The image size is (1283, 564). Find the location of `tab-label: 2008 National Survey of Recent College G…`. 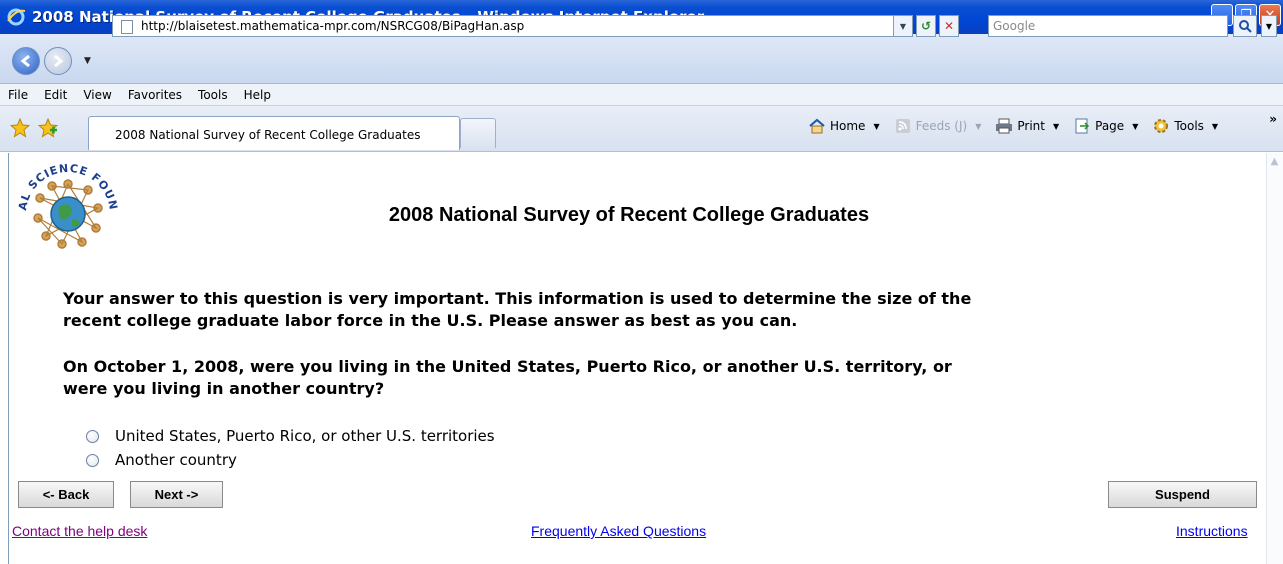

tab-label: 2008 National Survey of Recent College G… is located at coordinates (268, 135).